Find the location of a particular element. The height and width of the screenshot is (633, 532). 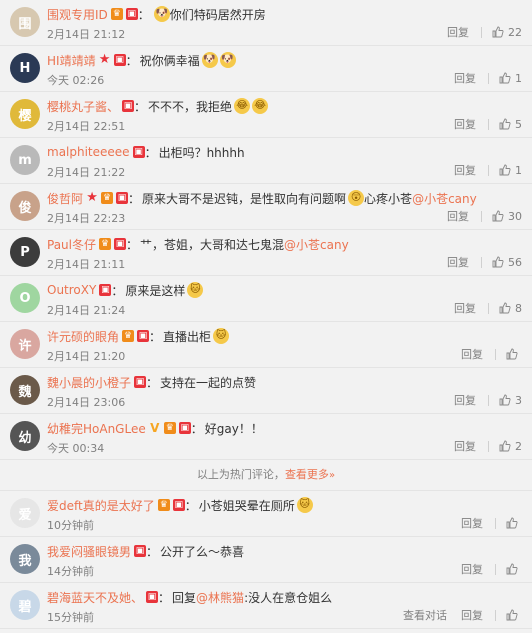

avatar: 围 is located at coordinates (25, 22).